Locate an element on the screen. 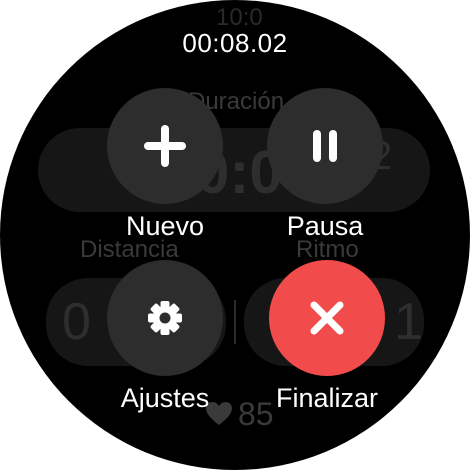 This screenshot has width=470, height=470. finish-label: Finalizar is located at coordinates (327, 398).